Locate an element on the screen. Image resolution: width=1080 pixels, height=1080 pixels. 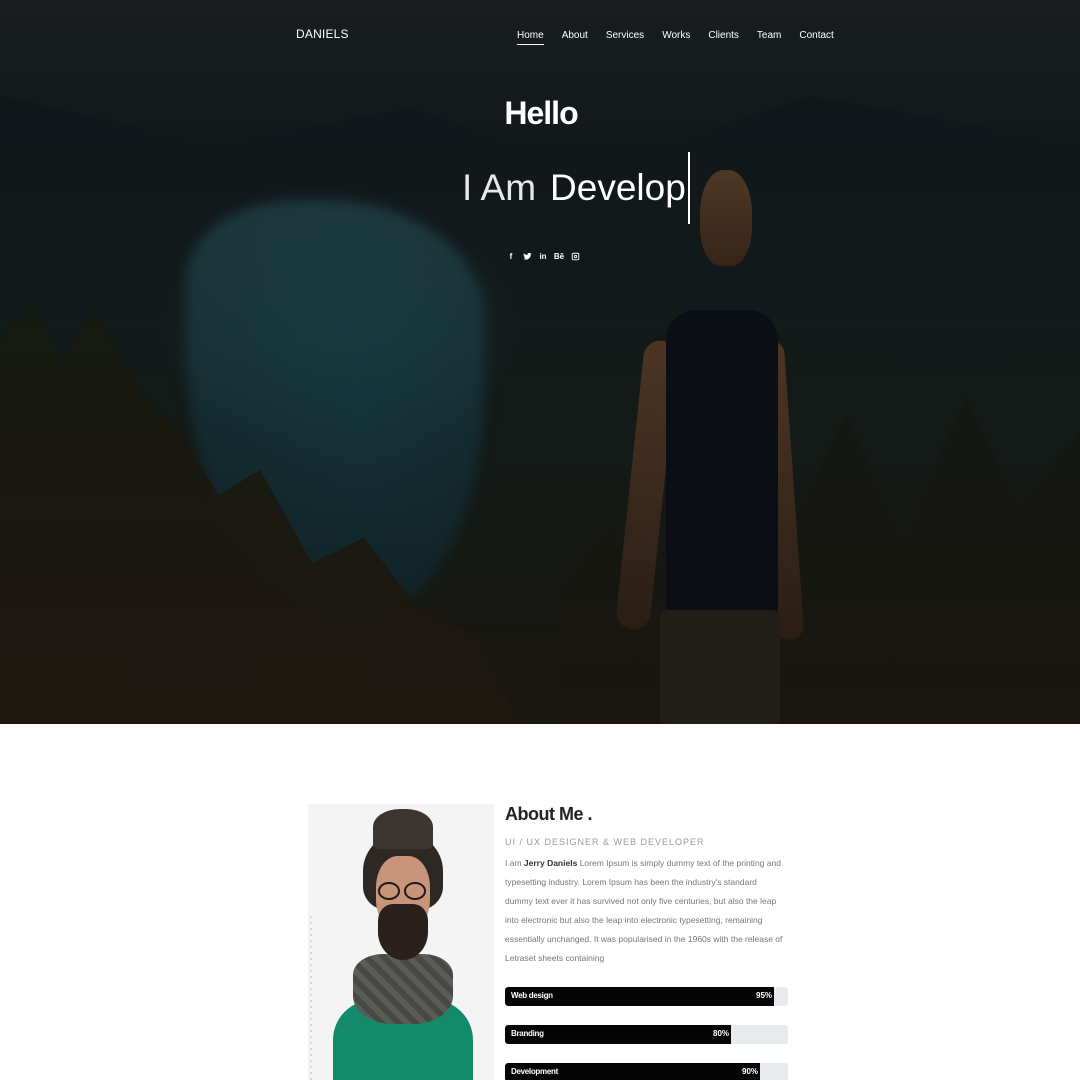
about-intro: I am is located at coordinates (513, 863).